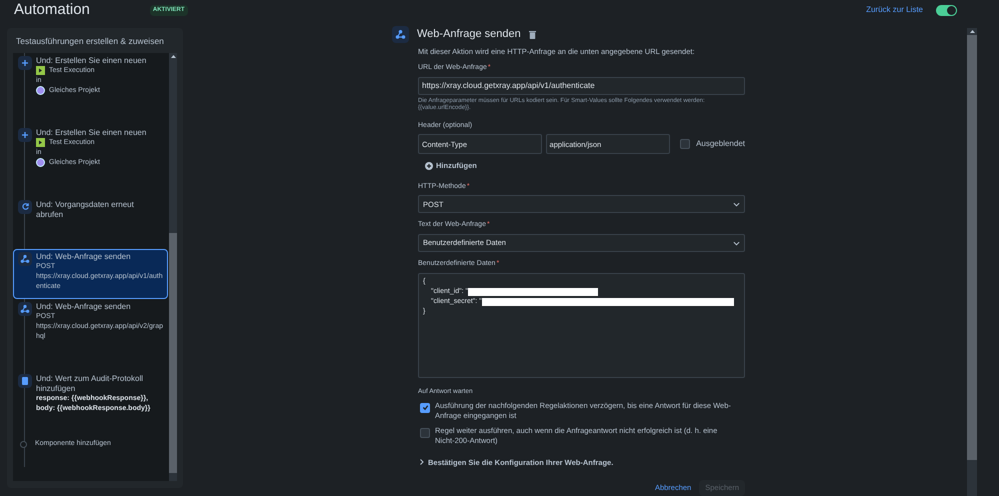  Describe the element at coordinates (894, 10) in the screenshot. I see `back-link: Zurück zur Liste` at that location.